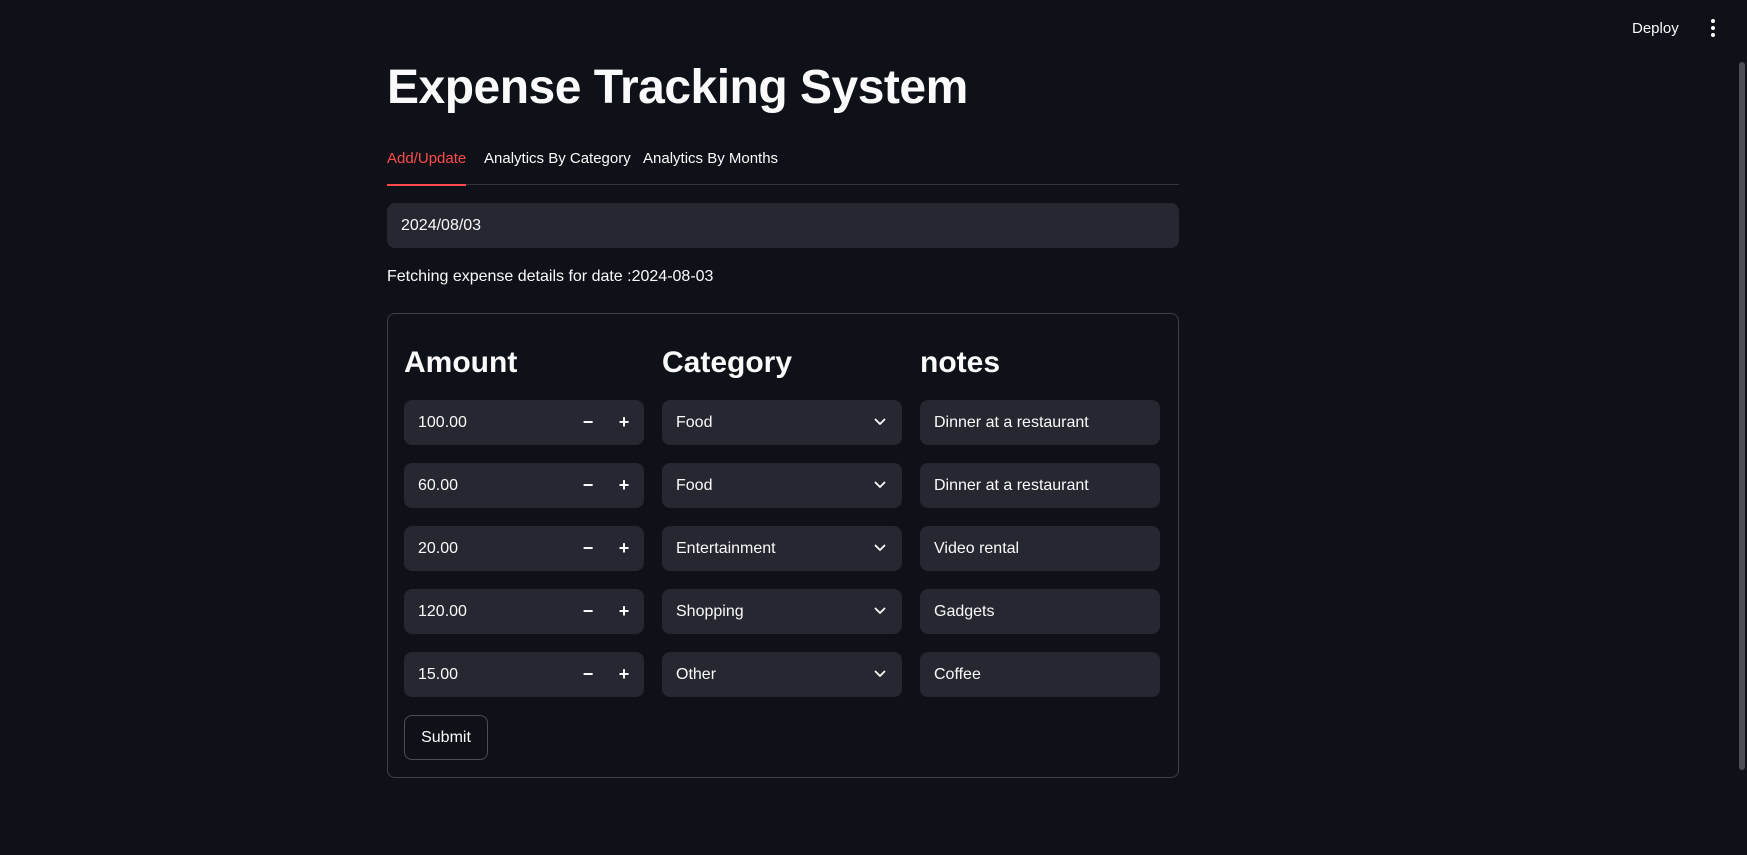 This screenshot has height=855, width=1747. What do you see at coordinates (442, 611) in the screenshot?
I see `amount-value: 120.00` at bounding box center [442, 611].